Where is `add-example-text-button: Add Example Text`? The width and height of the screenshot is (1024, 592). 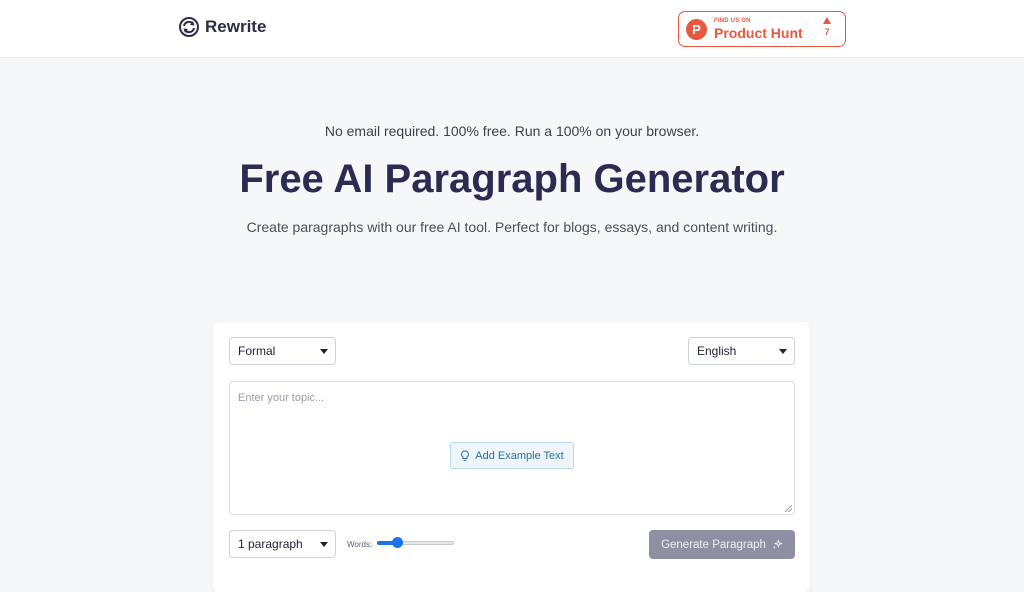
add-example-text-button: Add Example Text is located at coordinates (512, 455).